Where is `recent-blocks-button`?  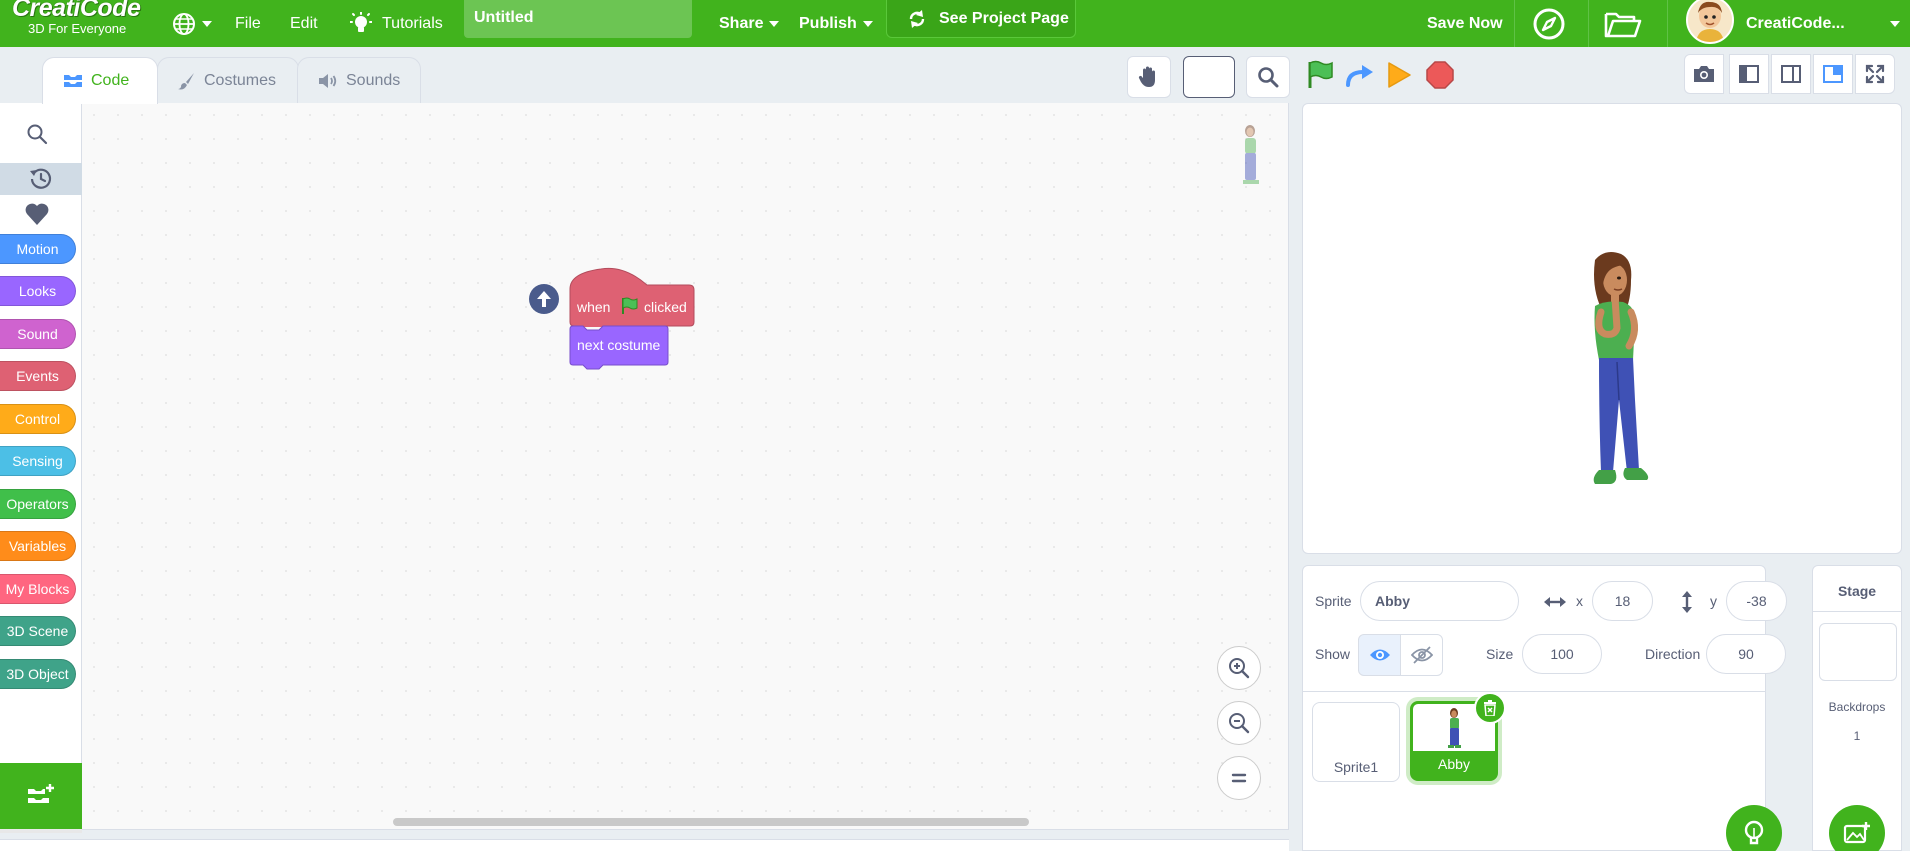 recent-blocks-button is located at coordinates (41, 179).